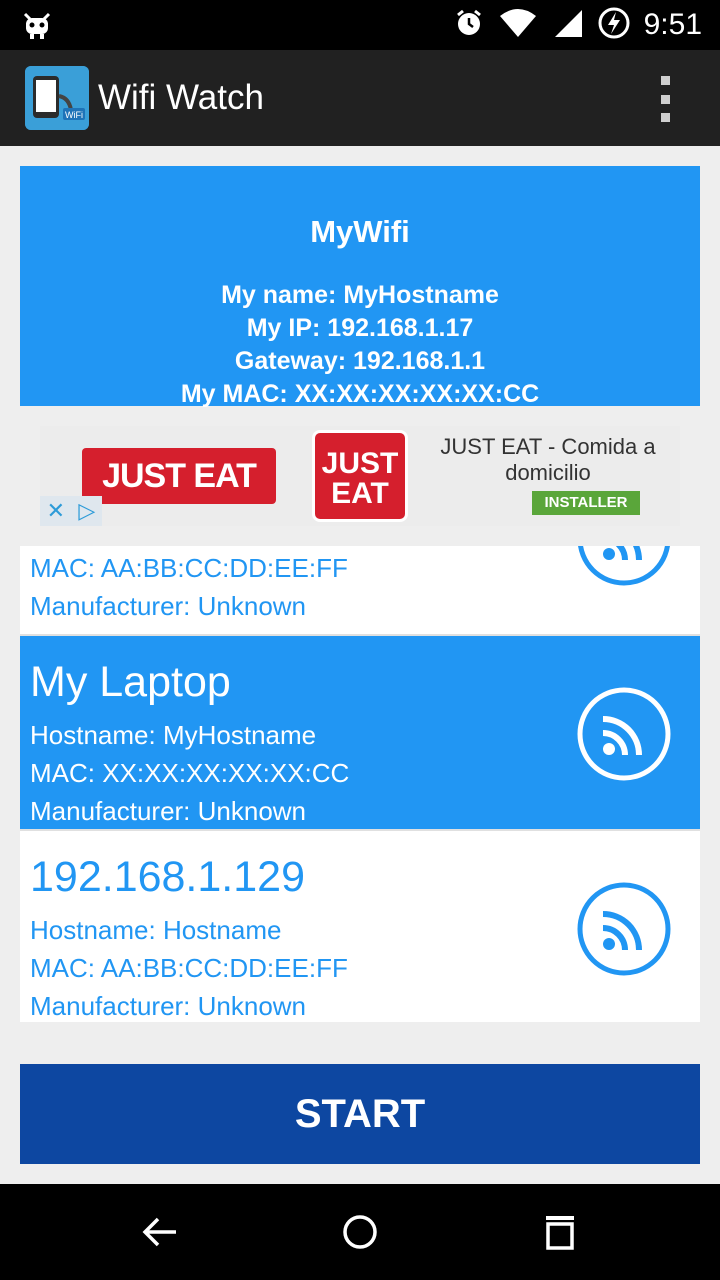 The height and width of the screenshot is (1280, 720). I want to click on home-icon, so click(360, 1232).